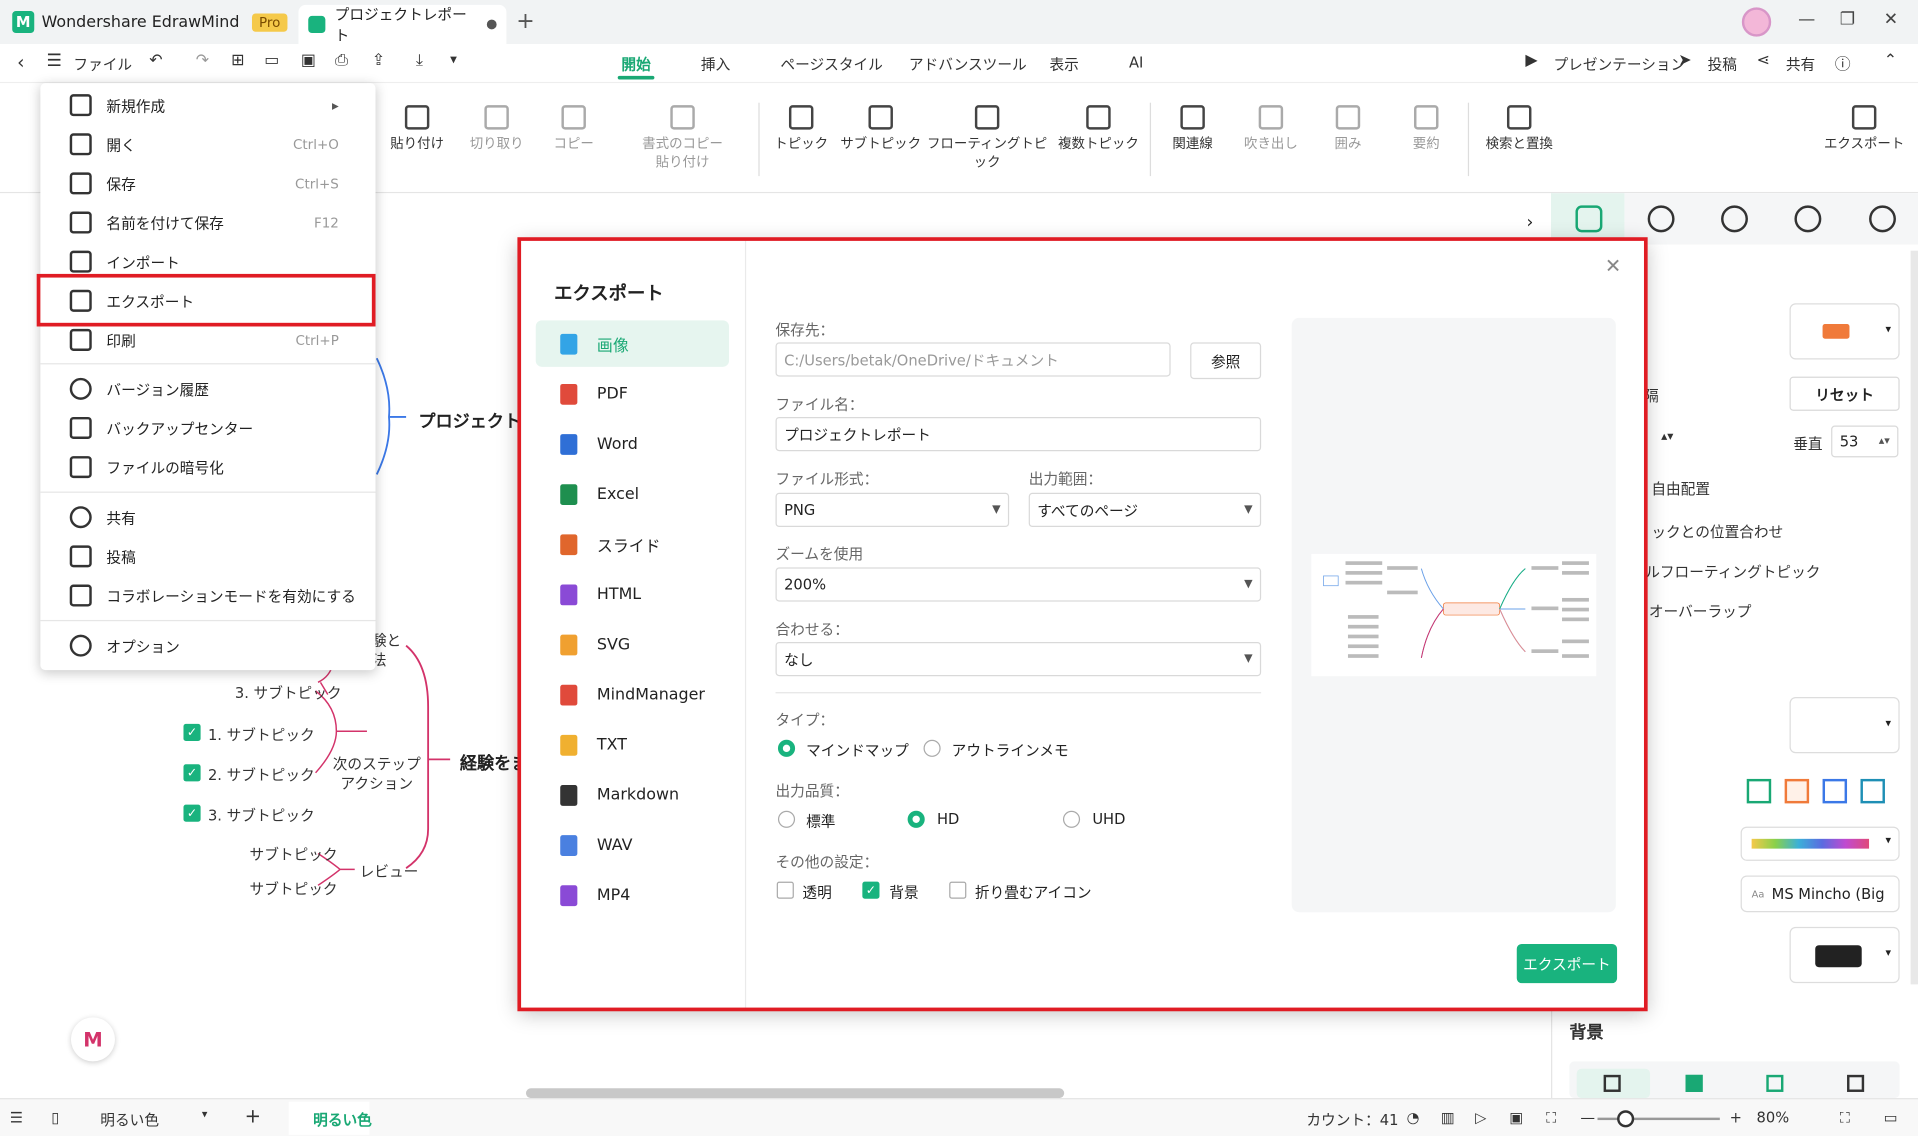 The image size is (1918, 1136). I want to click on new-tab-icon: +, so click(525, 22).